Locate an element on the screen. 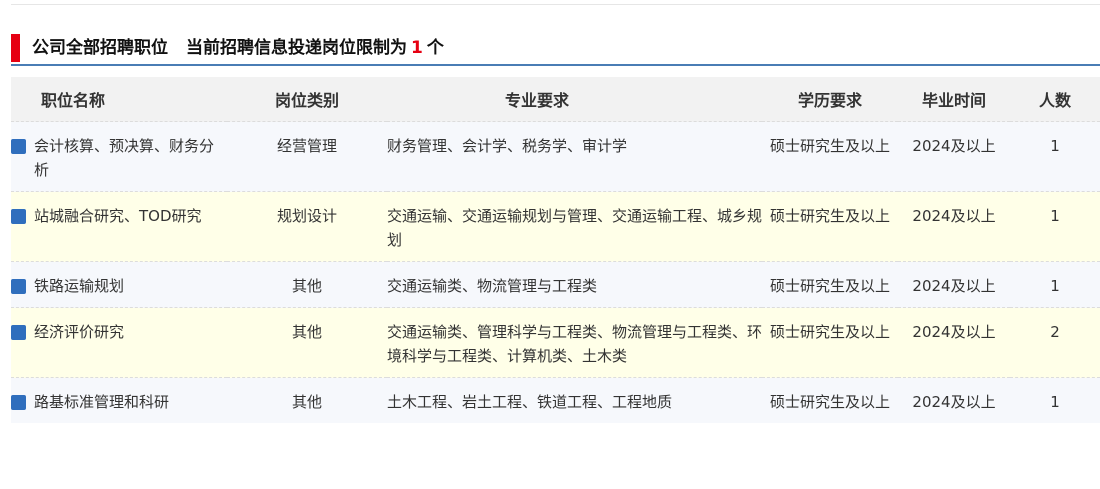 The height and width of the screenshot is (489, 1100). cell-position-name: 站城融合研究、TOD研究 is located at coordinates (119, 226).